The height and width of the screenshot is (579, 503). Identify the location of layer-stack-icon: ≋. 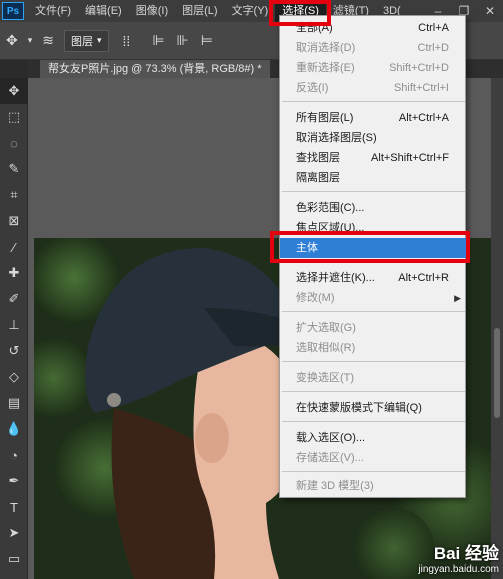
(48, 41).